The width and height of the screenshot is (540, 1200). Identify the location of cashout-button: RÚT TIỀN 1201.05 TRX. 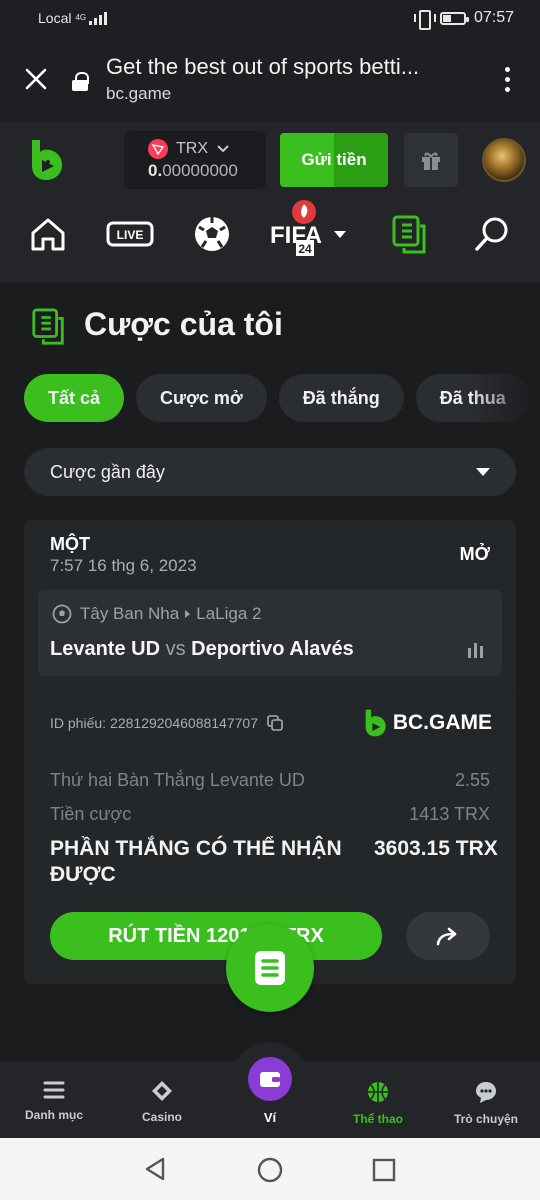
(216, 936).